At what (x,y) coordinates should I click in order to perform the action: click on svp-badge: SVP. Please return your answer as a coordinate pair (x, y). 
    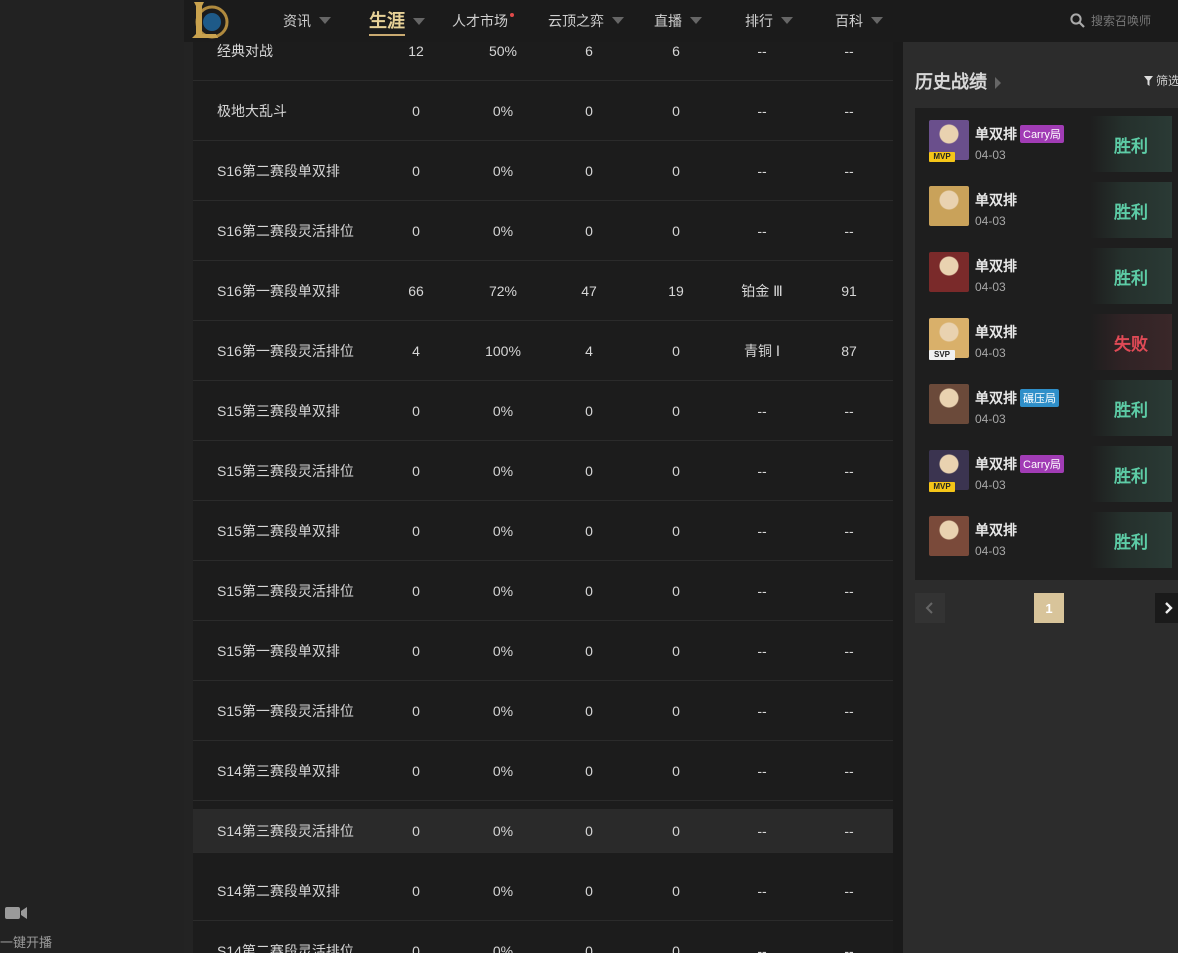
    Looking at the image, I should click on (942, 355).